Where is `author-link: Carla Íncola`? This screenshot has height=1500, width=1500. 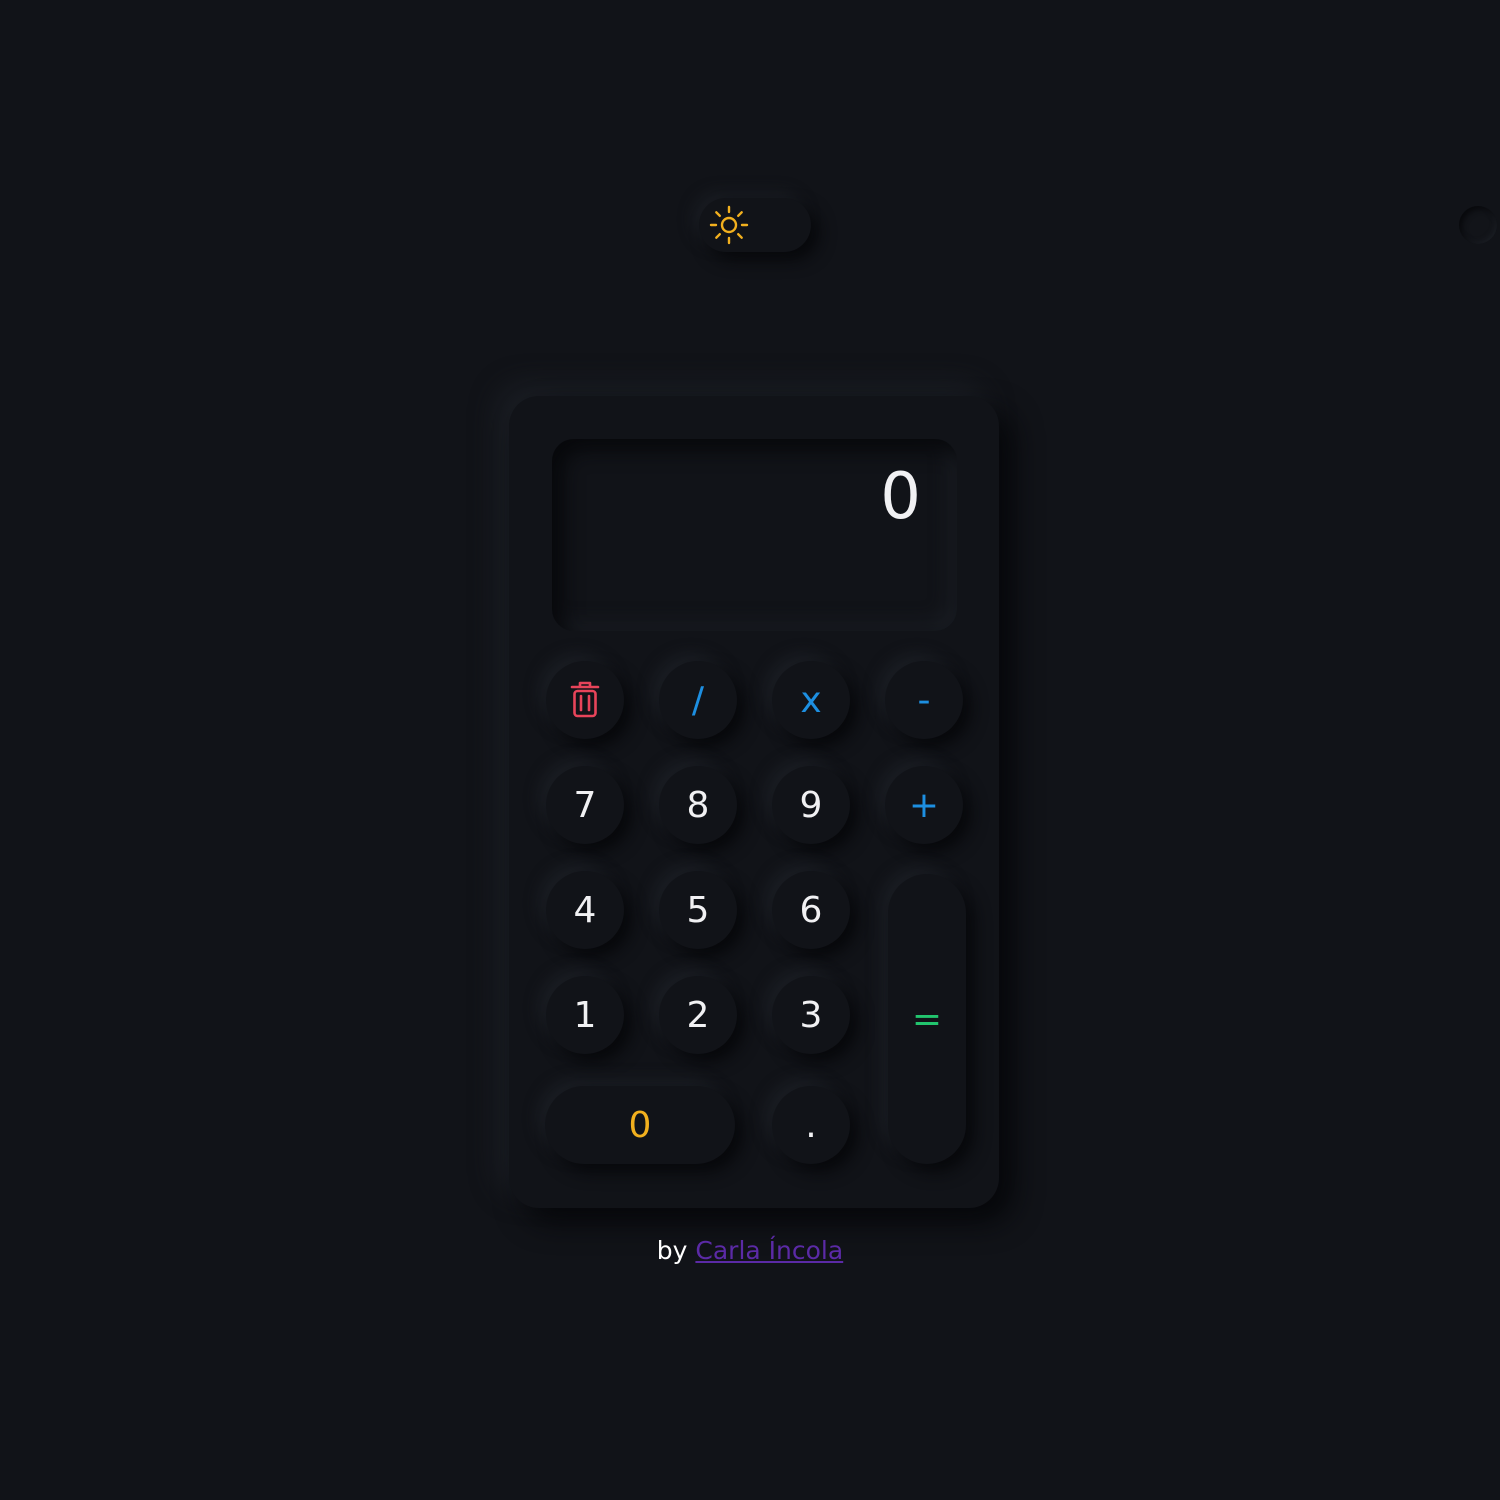
author-link: Carla Íncola is located at coordinates (769, 1250).